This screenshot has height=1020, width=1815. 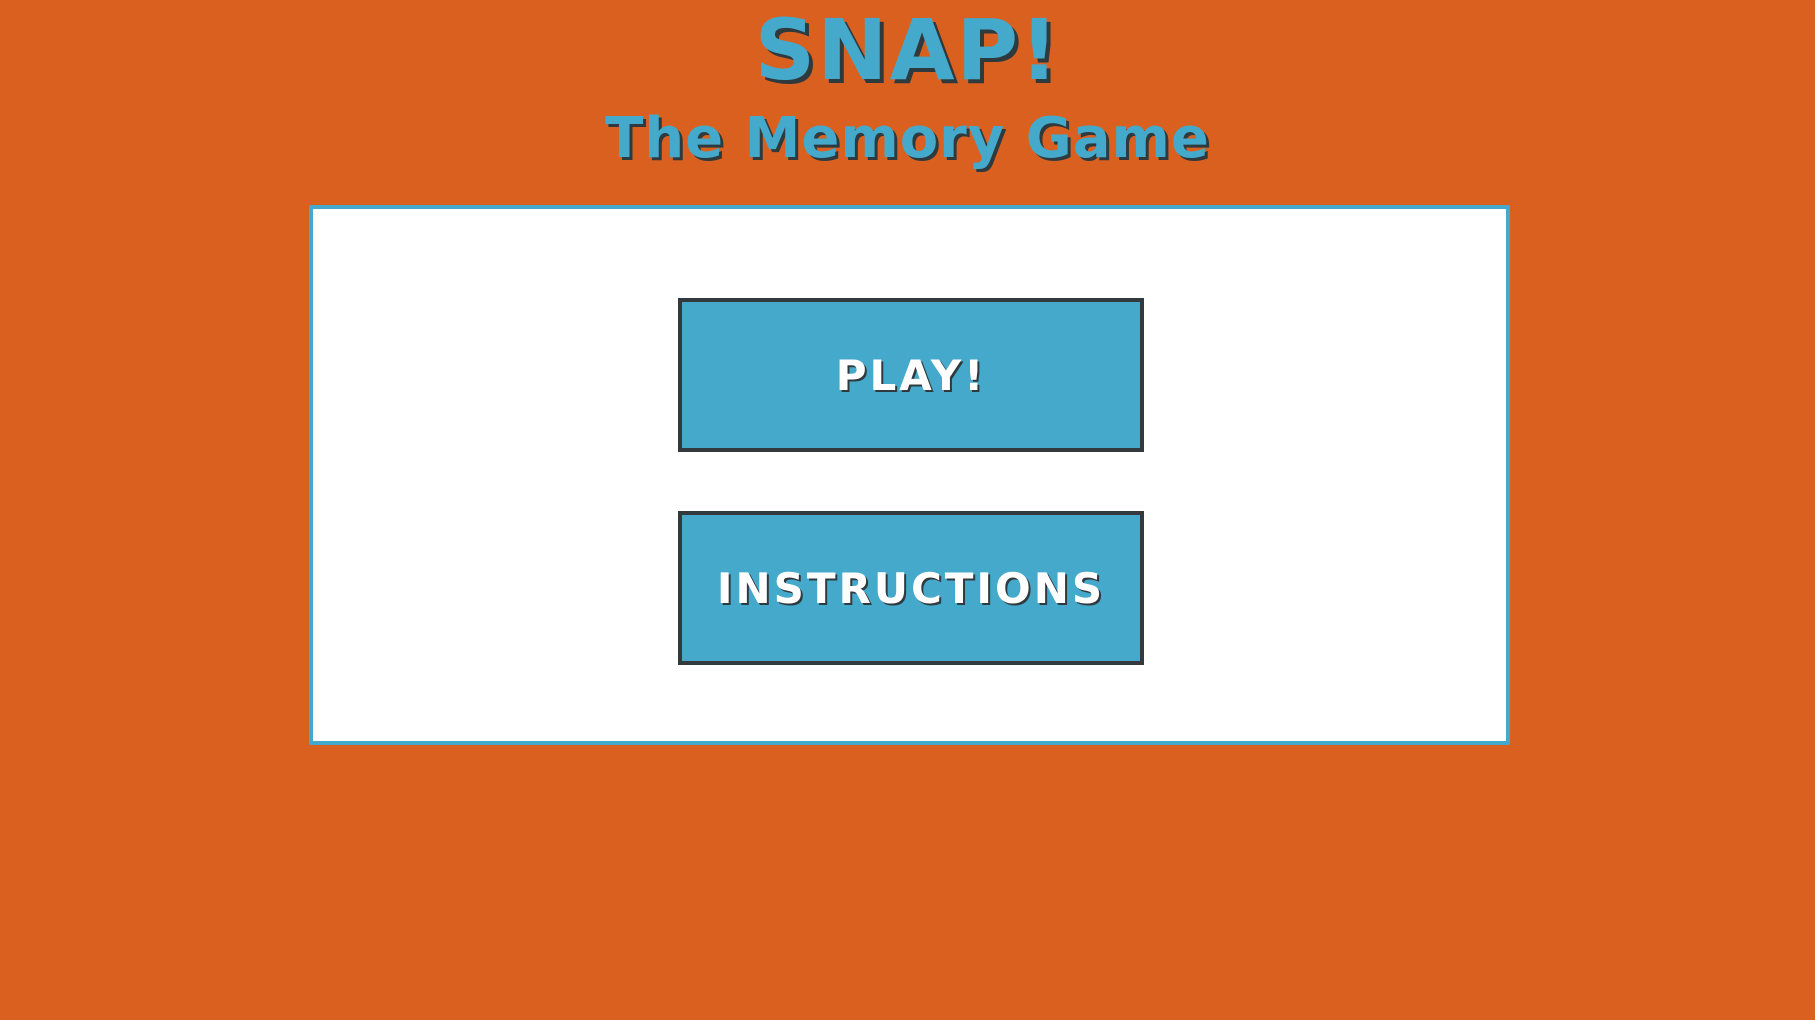 I want to click on game-subtitle: The Memory Game, so click(x=907, y=138).